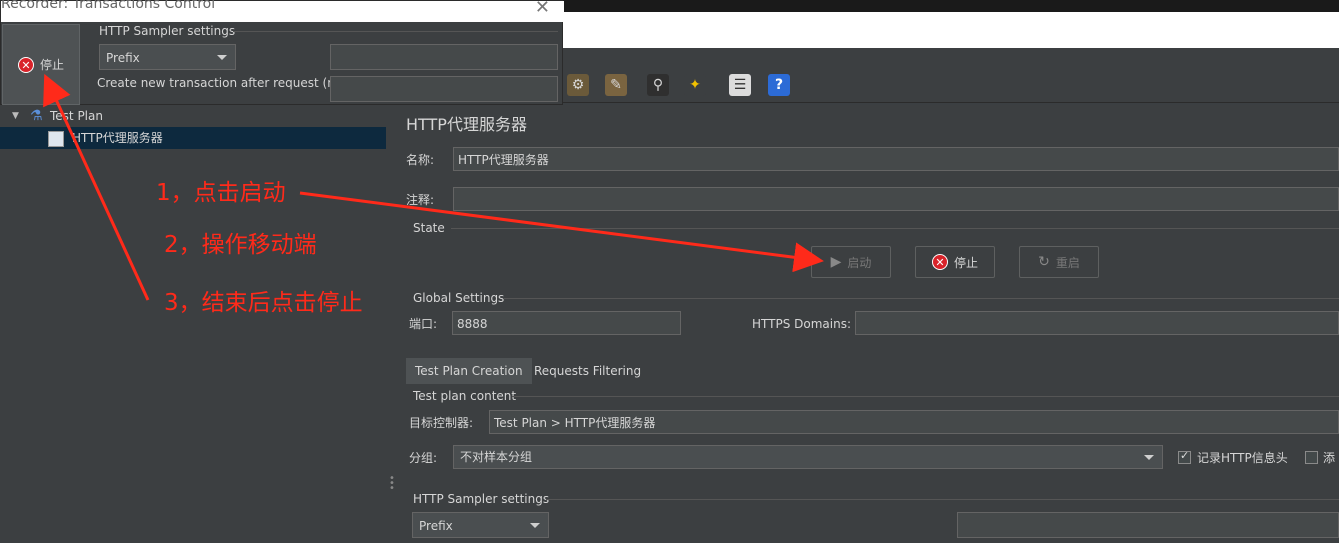 The width and height of the screenshot is (1339, 543). Describe the element at coordinates (561, 232) in the screenshot. I see `arrow-to-start` at that location.